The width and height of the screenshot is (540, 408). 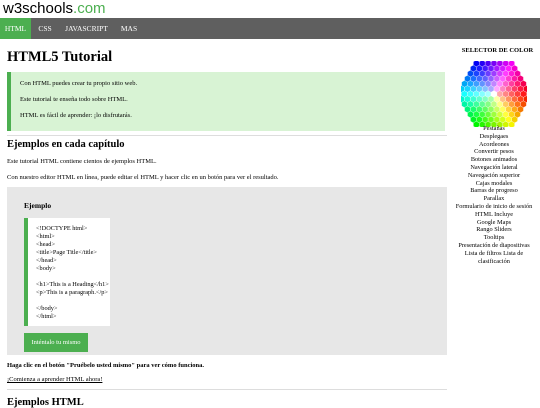 I want to click on sidebar-link: Rango Sliders, so click(x=494, y=230).